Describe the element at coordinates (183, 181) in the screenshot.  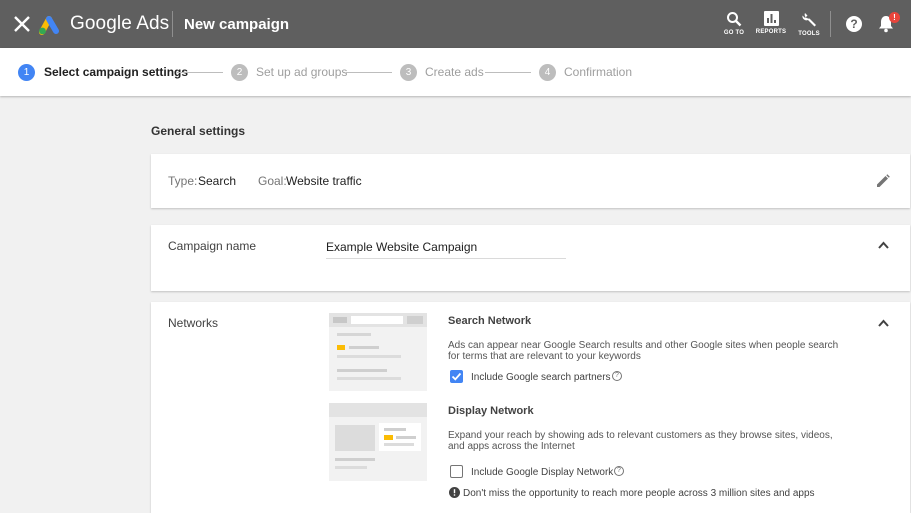
I see `type-label: Type:` at that location.